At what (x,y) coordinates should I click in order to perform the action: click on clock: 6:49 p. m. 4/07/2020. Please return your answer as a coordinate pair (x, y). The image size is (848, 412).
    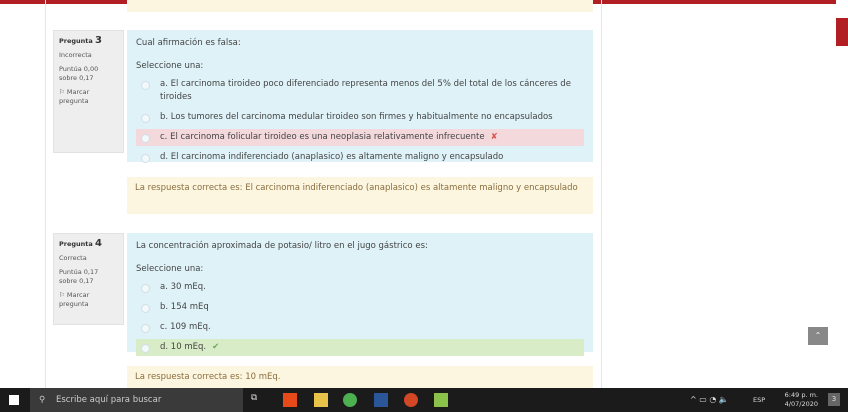
    Looking at the image, I should click on (801, 400).